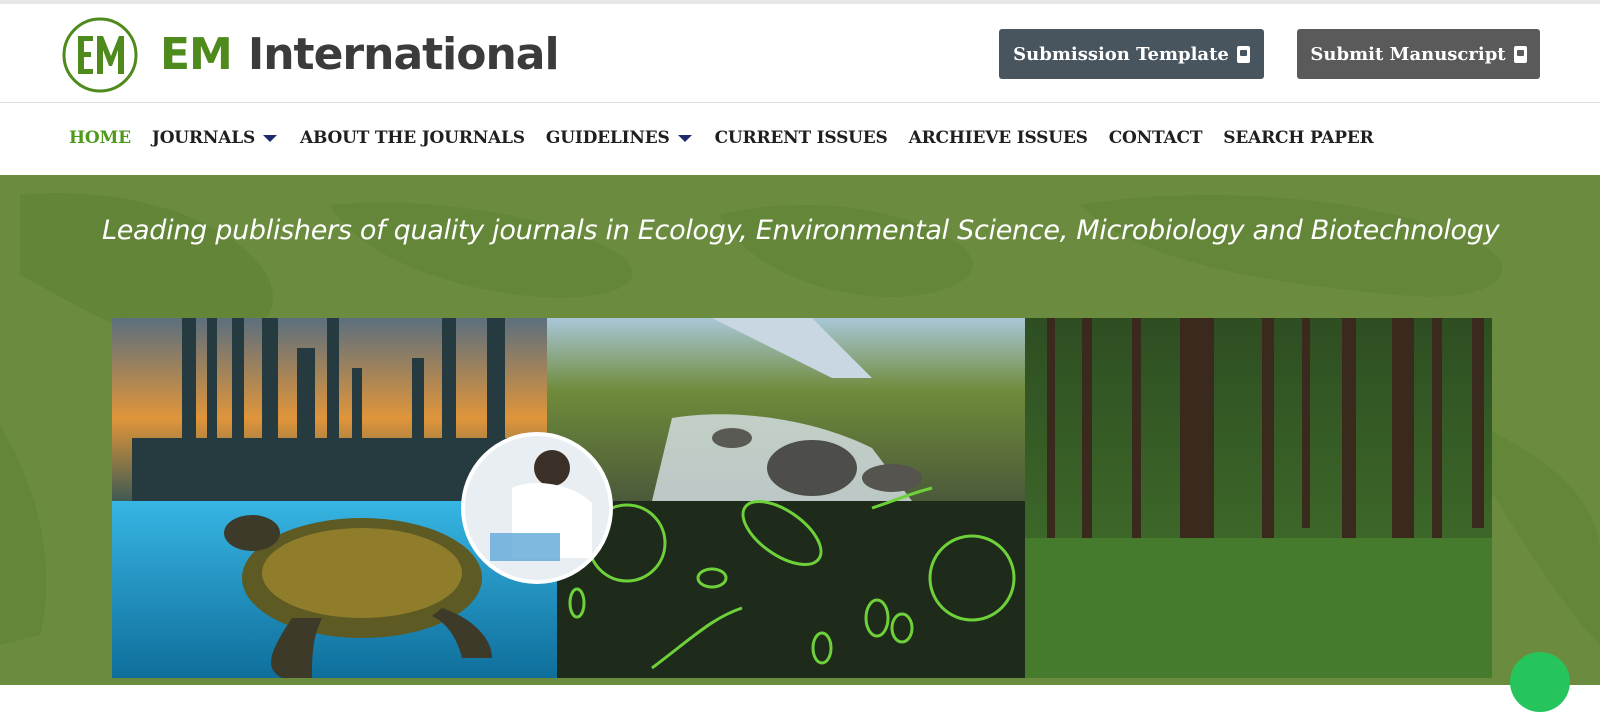 The image size is (1600, 712). Describe the element at coordinates (607, 138) in the screenshot. I see `nav-item-label: GUIDELINES` at that location.